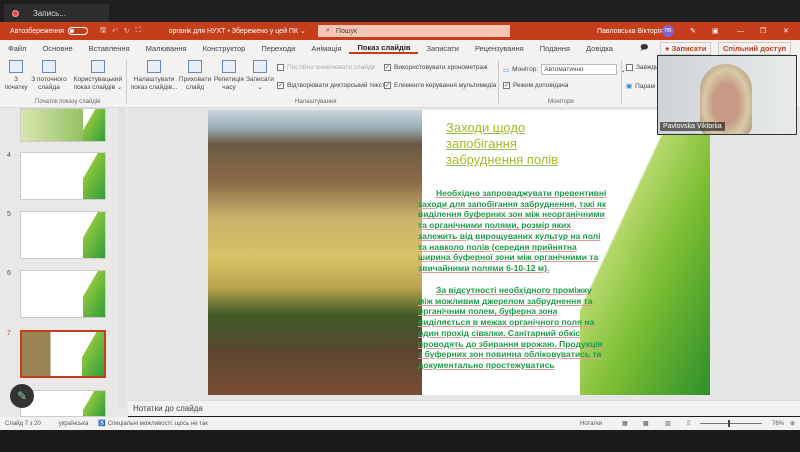  I want to click on custom-show-button: Користувацький показ слайдів ⌄, so click(98, 76).